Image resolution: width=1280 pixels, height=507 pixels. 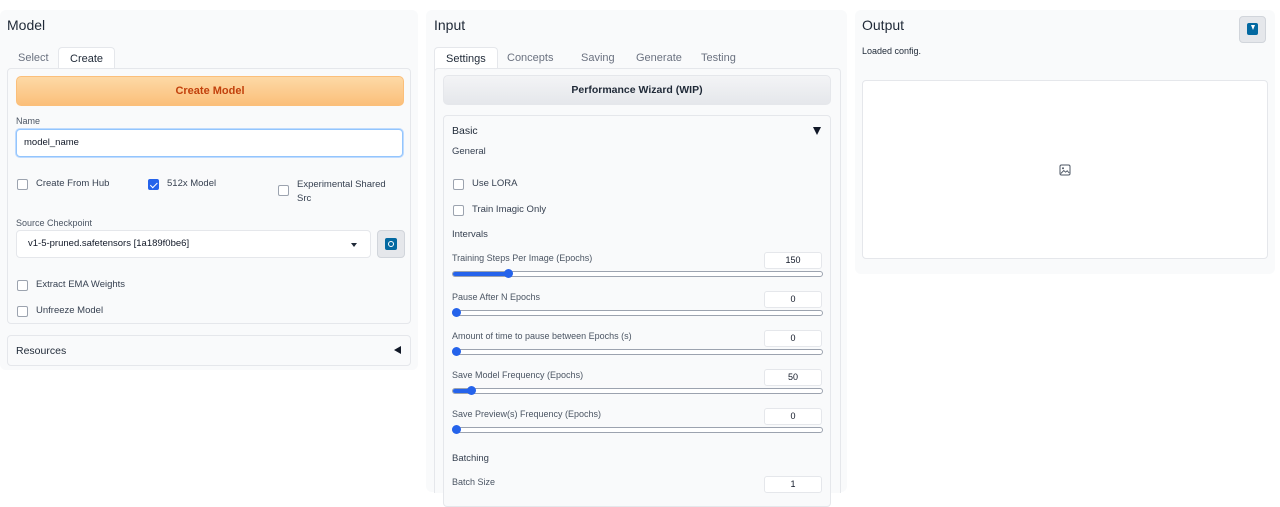 I want to click on create-from-hub-checkbox: Create From Hub, so click(x=63, y=184).